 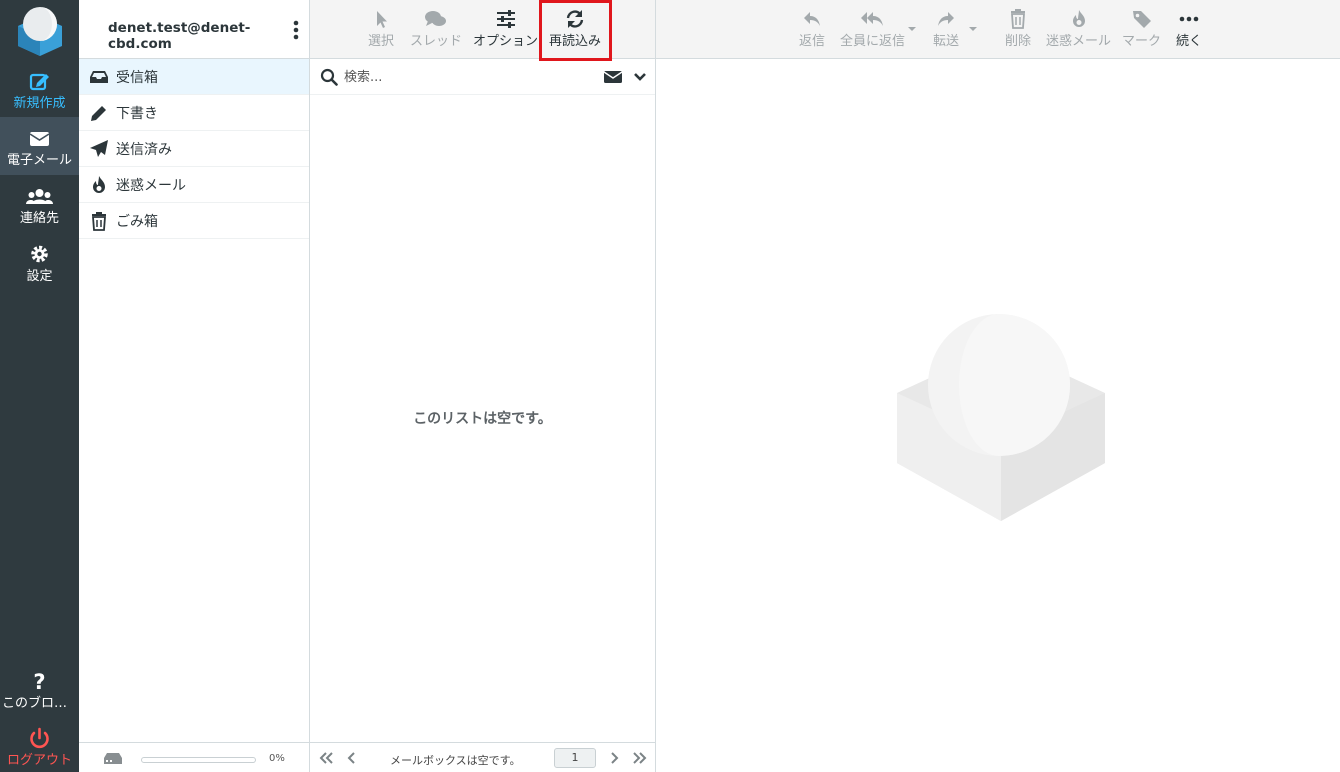 What do you see at coordinates (1018, 41) in the screenshot?
I see `delete-label: 削除` at bounding box center [1018, 41].